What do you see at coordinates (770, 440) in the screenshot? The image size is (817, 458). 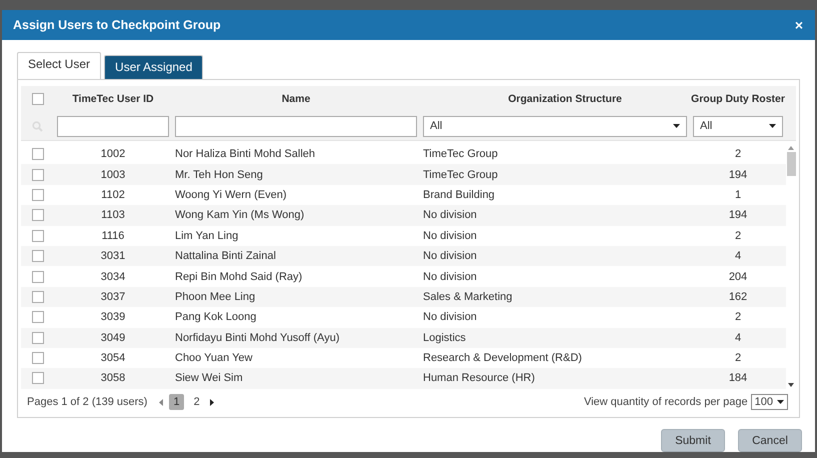 I see `dialog-button: Cancel` at bounding box center [770, 440].